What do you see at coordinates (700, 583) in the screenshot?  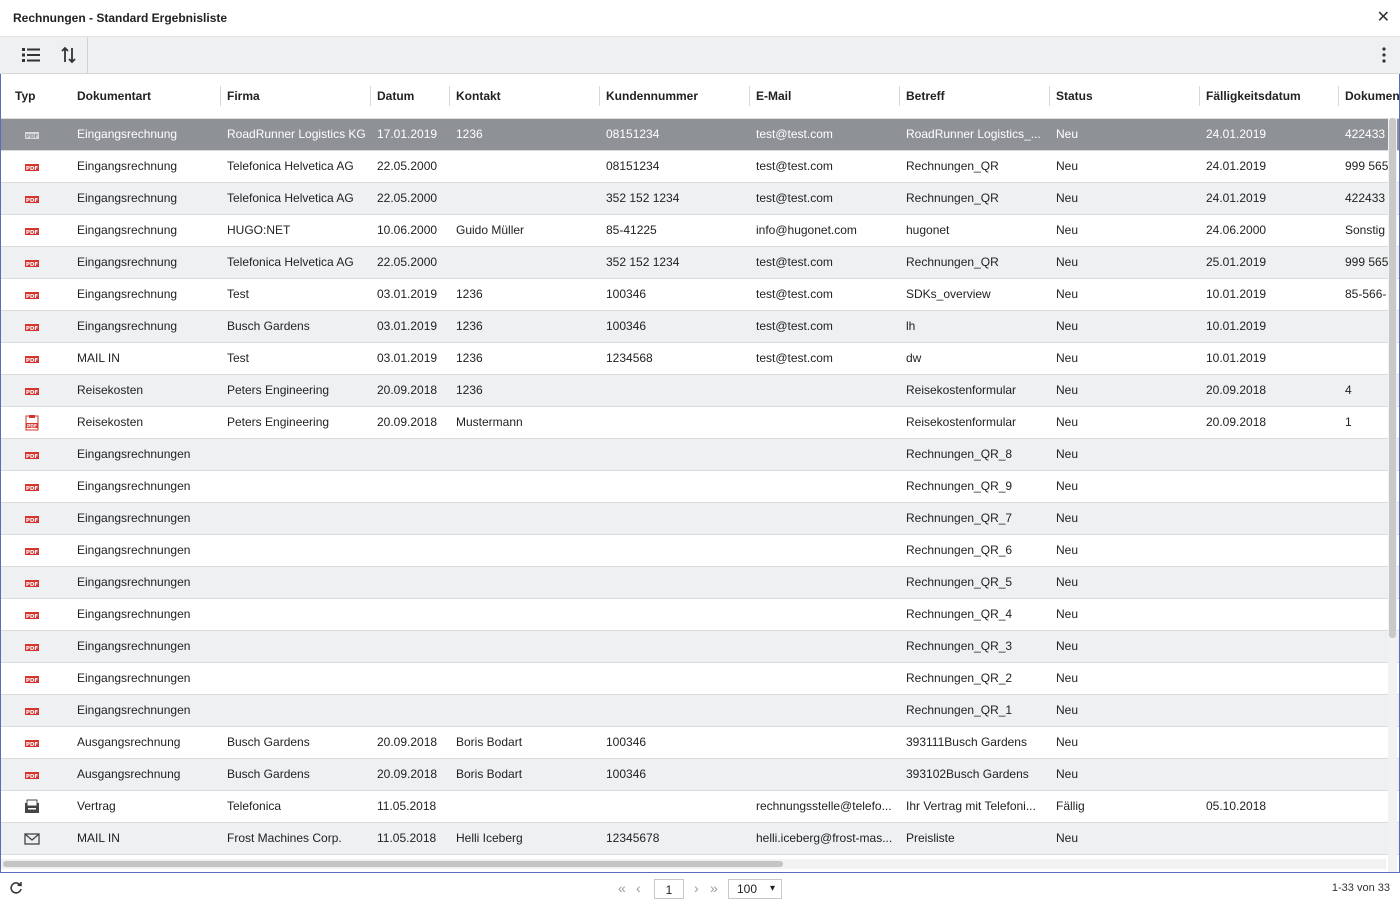 I see `table-row: PDF Eingangsrechnungen Rechnungen_QR_5 Neu` at bounding box center [700, 583].